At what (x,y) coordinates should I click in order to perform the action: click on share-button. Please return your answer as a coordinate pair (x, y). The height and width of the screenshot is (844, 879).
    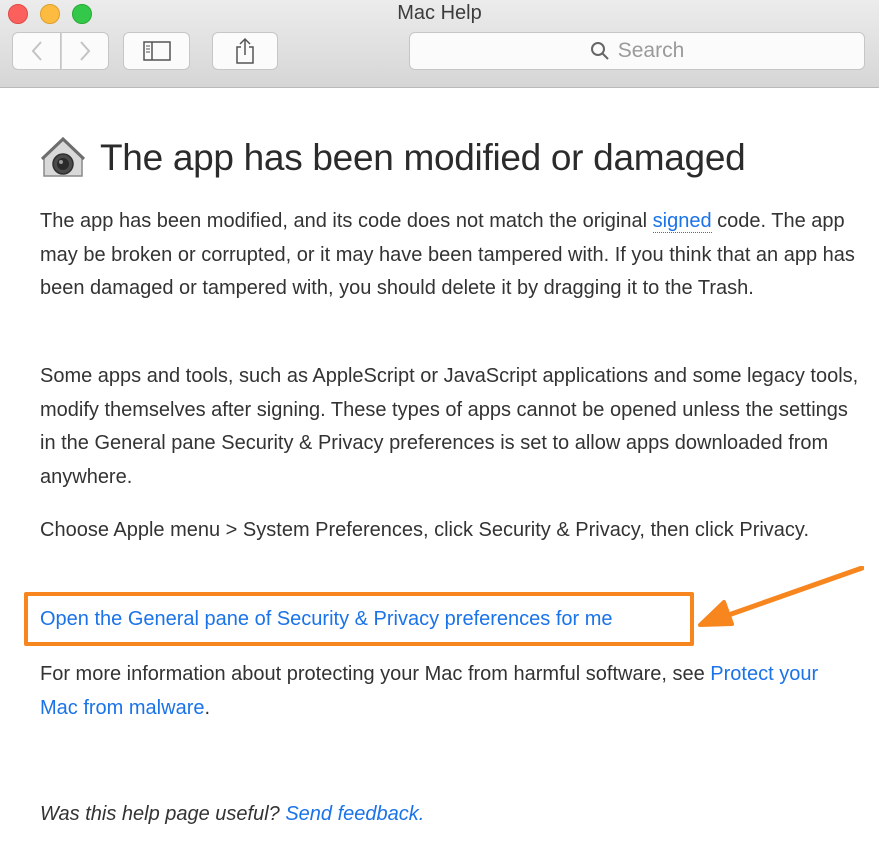
    Looking at the image, I should click on (245, 51).